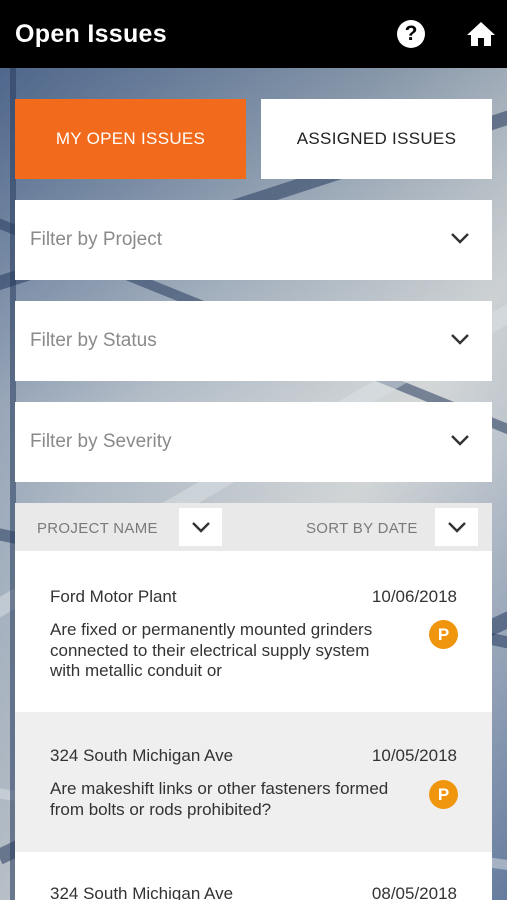 This screenshot has width=507, height=900. What do you see at coordinates (97, 528) in the screenshot?
I see `sort-project-label: PROJECT NAME` at bounding box center [97, 528].